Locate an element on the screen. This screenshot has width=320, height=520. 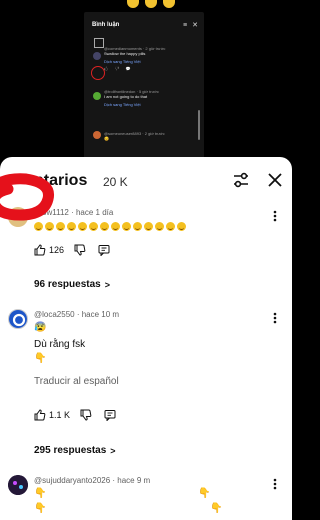
replies-button: 295 respuestas > is located at coordinates (75, 450).